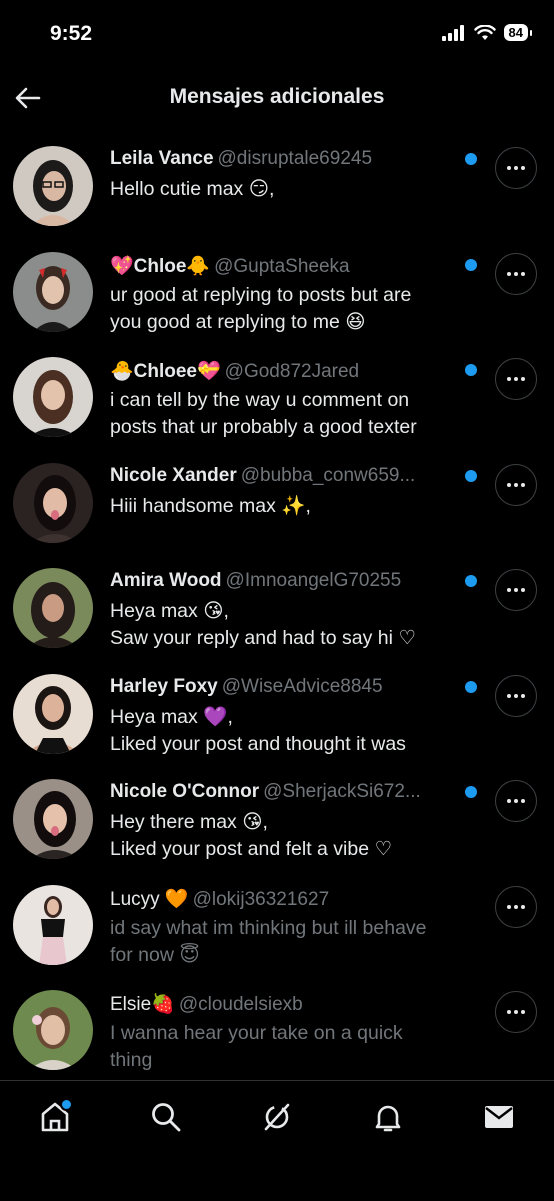  I want to click on sender-name: Amira Wood, so click(166, 580).